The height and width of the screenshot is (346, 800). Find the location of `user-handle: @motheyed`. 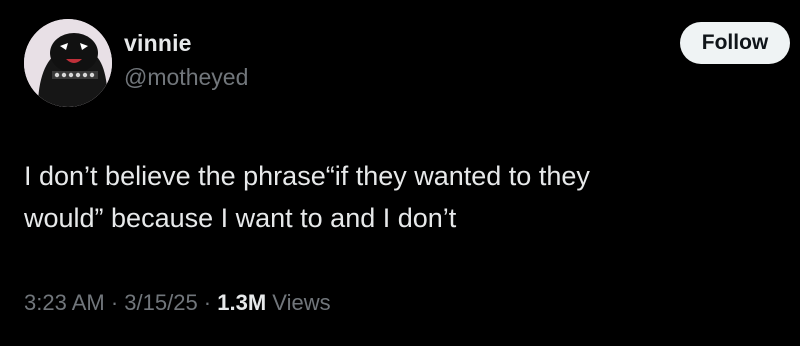

user-handle: @motheyed is located at coordinates (186, 77).